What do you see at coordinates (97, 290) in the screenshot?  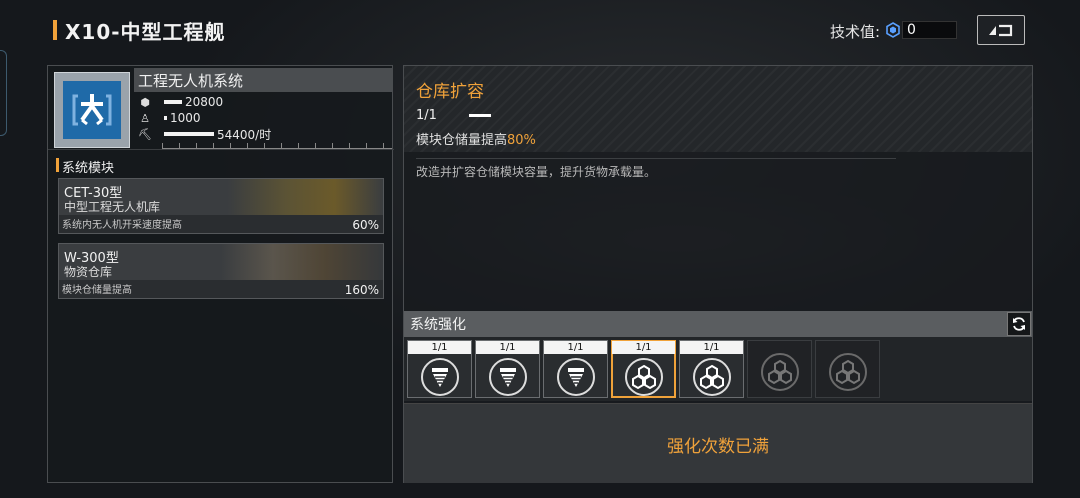 I see `module-desc: 模块仓储量提高` at bounding box center [97, 290].